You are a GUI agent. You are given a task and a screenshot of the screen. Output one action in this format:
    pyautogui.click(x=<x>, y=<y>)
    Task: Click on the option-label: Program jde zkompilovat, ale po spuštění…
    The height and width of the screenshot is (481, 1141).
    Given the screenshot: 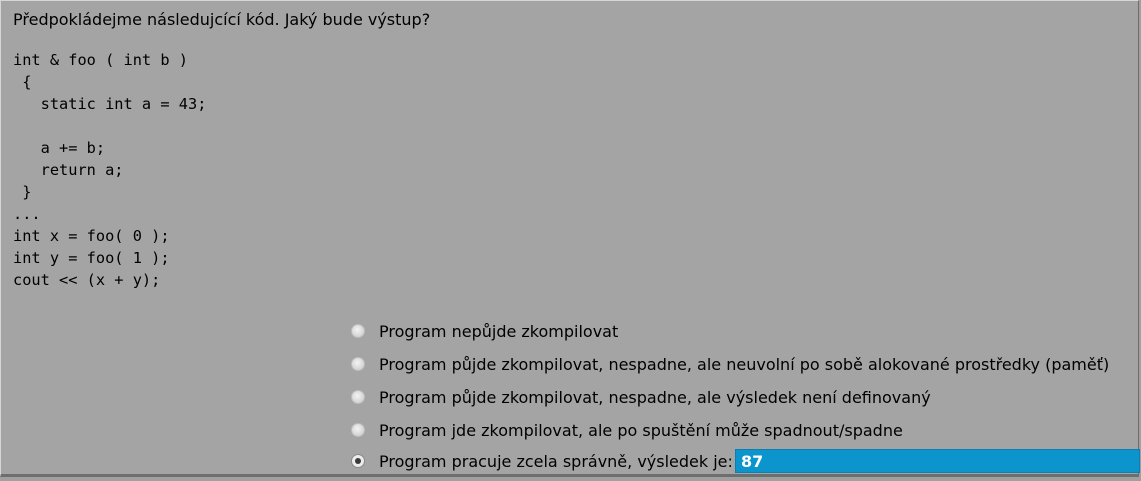 What is the action you would take?
    pyautogui.click(x=641, y=430)
    